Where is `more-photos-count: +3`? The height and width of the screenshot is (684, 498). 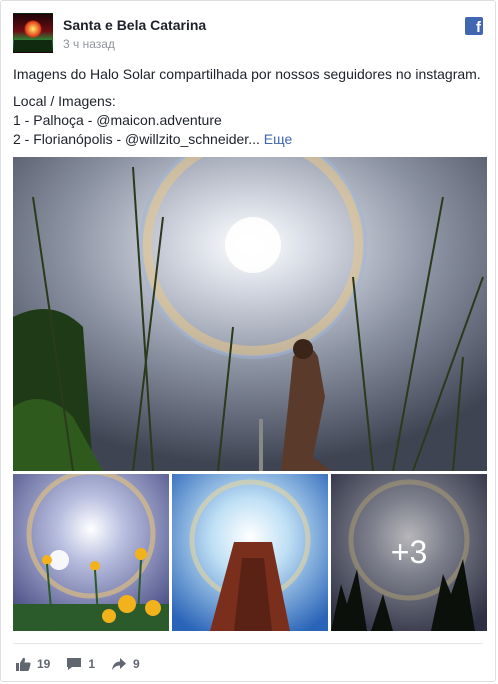 more-photos-count: +3 is located at coordinates (409, 552).